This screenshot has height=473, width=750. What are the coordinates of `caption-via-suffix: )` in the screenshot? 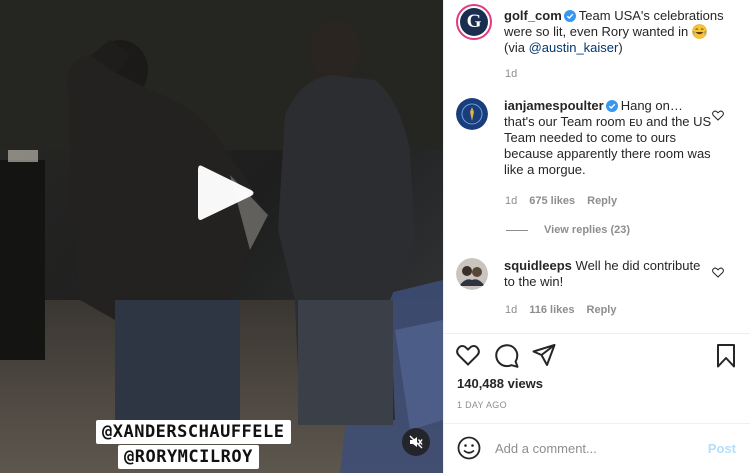 It's located at (620, 47).